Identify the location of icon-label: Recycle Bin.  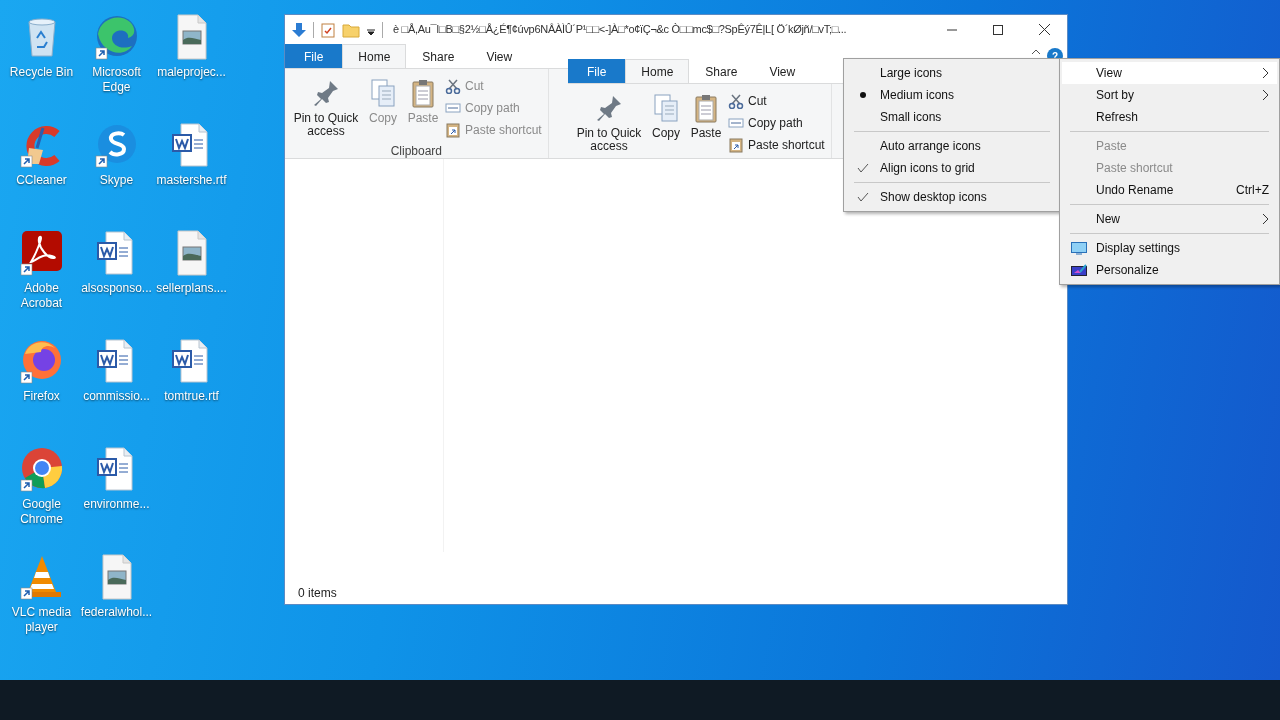
(41, 72).